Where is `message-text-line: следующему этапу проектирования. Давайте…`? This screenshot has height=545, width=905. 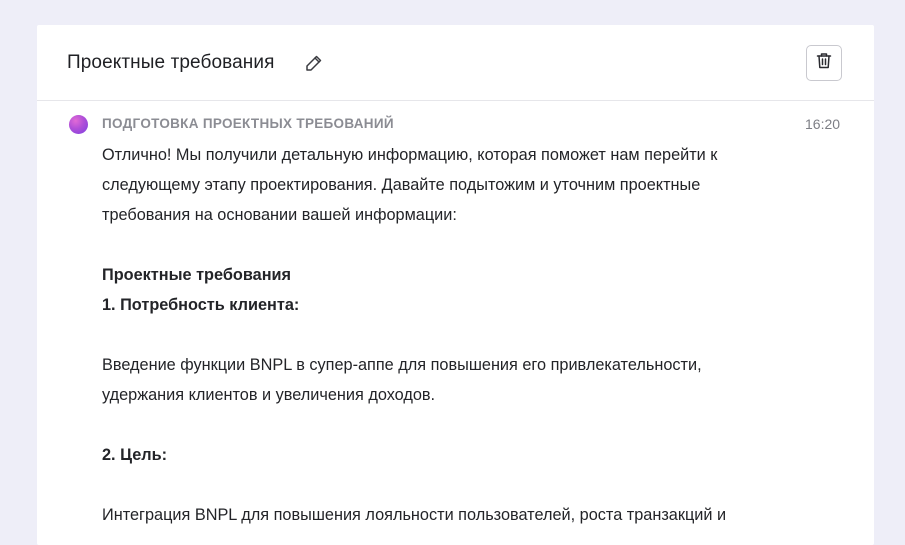
message-text-line: следующему этапу проектирования. Давайте… is located at coordinates (401, 185).